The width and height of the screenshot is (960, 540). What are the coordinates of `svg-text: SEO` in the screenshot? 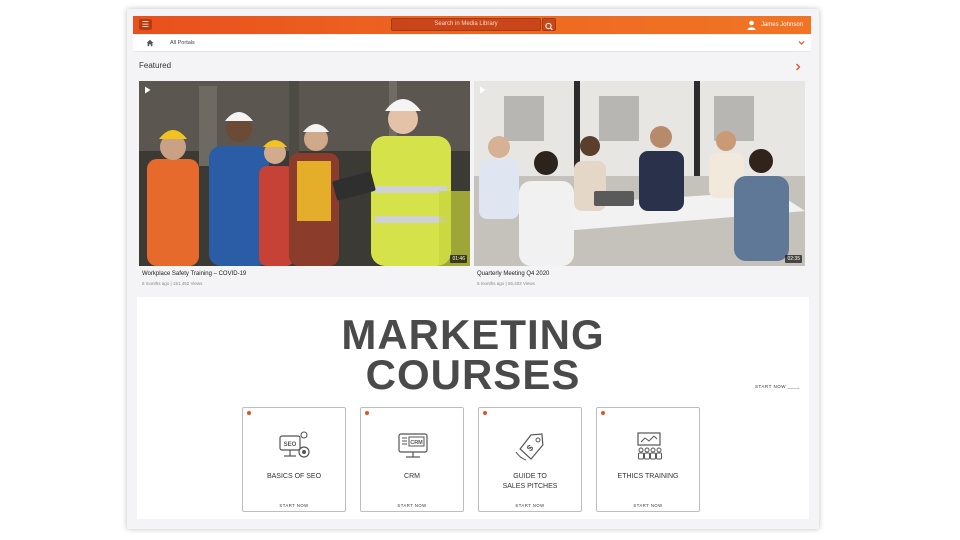 It's located at (290, 445).